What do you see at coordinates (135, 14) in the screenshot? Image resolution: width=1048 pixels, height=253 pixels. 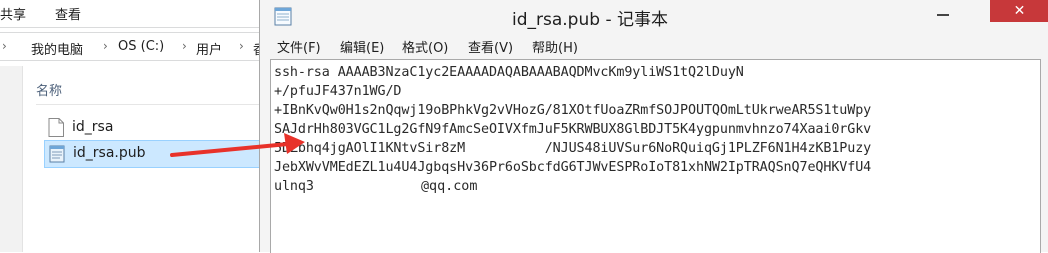 I see `explorer-ribbon: 共享 查看` at bounding box center [135, 14].